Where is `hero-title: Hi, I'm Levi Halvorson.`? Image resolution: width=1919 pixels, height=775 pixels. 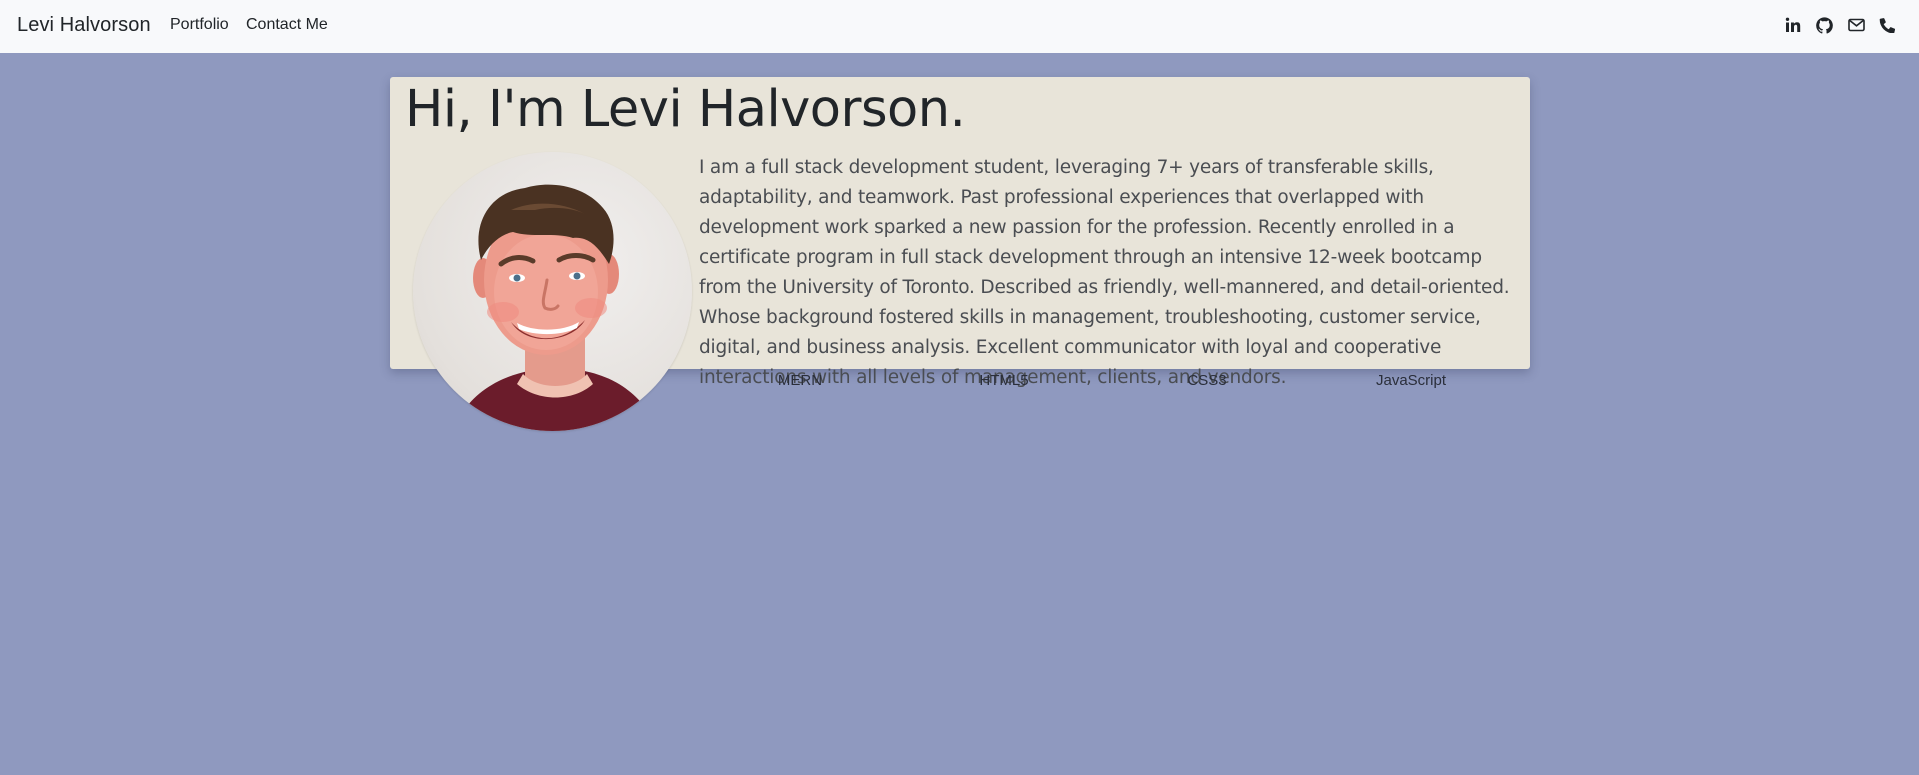
hero-title: Hi, I'm Levi Halvorson. is located at coordinates (685, 109).